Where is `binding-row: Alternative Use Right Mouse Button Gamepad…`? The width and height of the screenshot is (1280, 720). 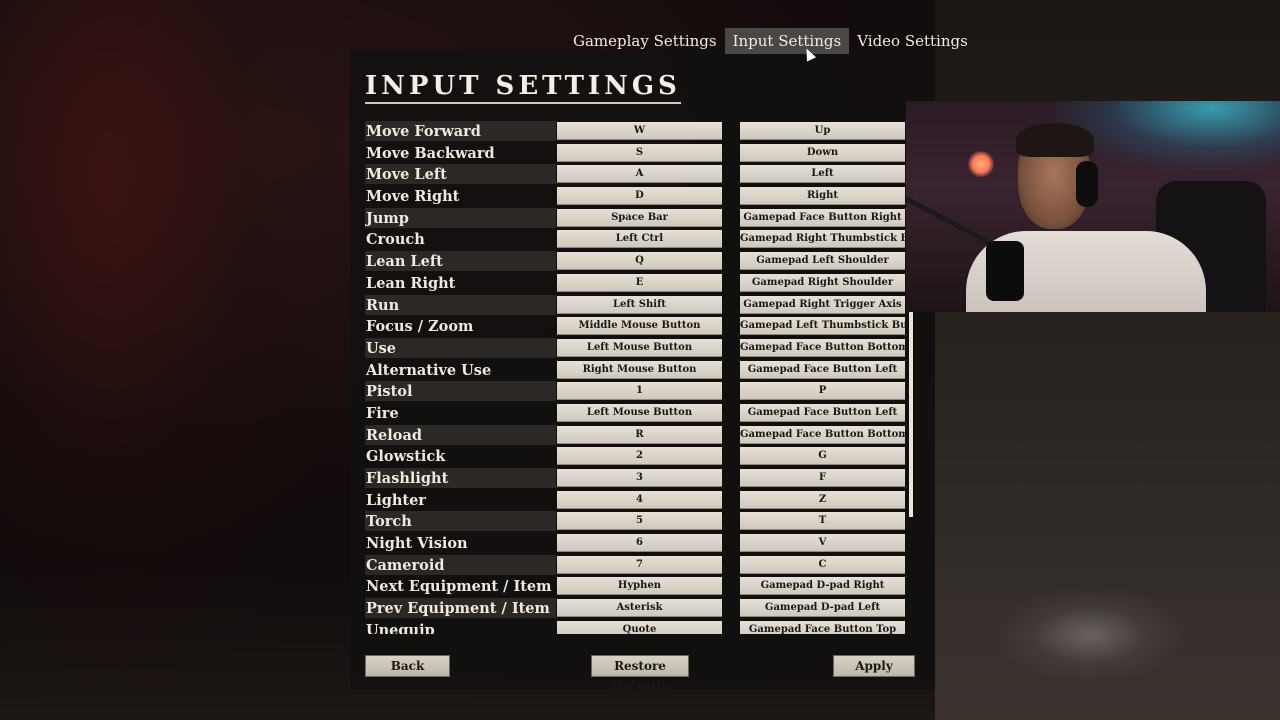 binding-row: Alternative Use Right Mouse Button Gamepad… is located at coordinates (635, 371).